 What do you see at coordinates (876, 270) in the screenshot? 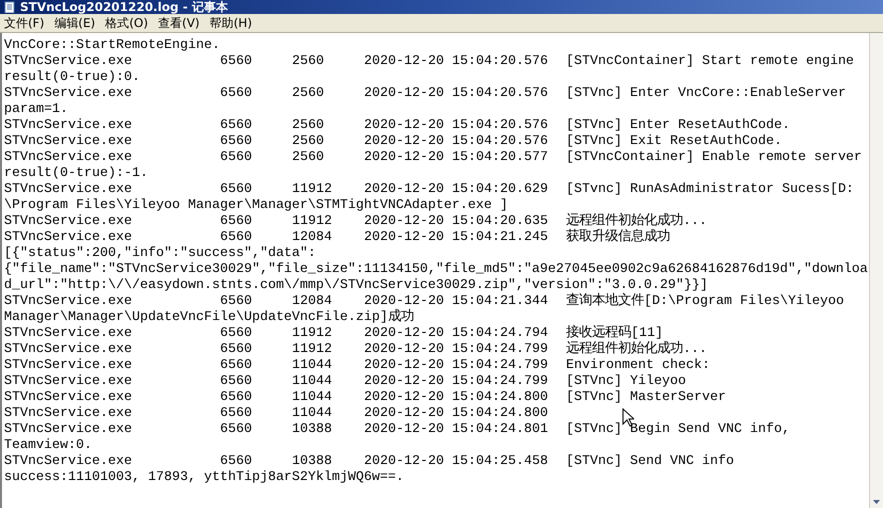
I see `scrollbar` at bounding box center [876, 270].